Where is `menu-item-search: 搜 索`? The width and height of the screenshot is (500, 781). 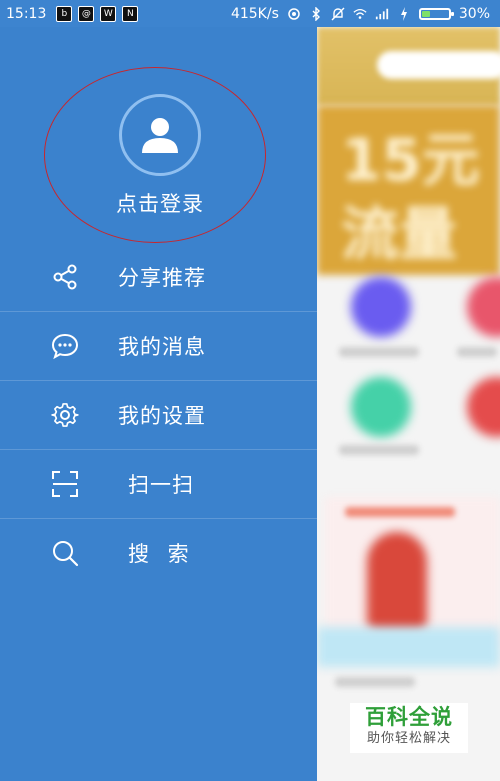
menu-item-search: 搜 索 is located at coordinates (158, 553).